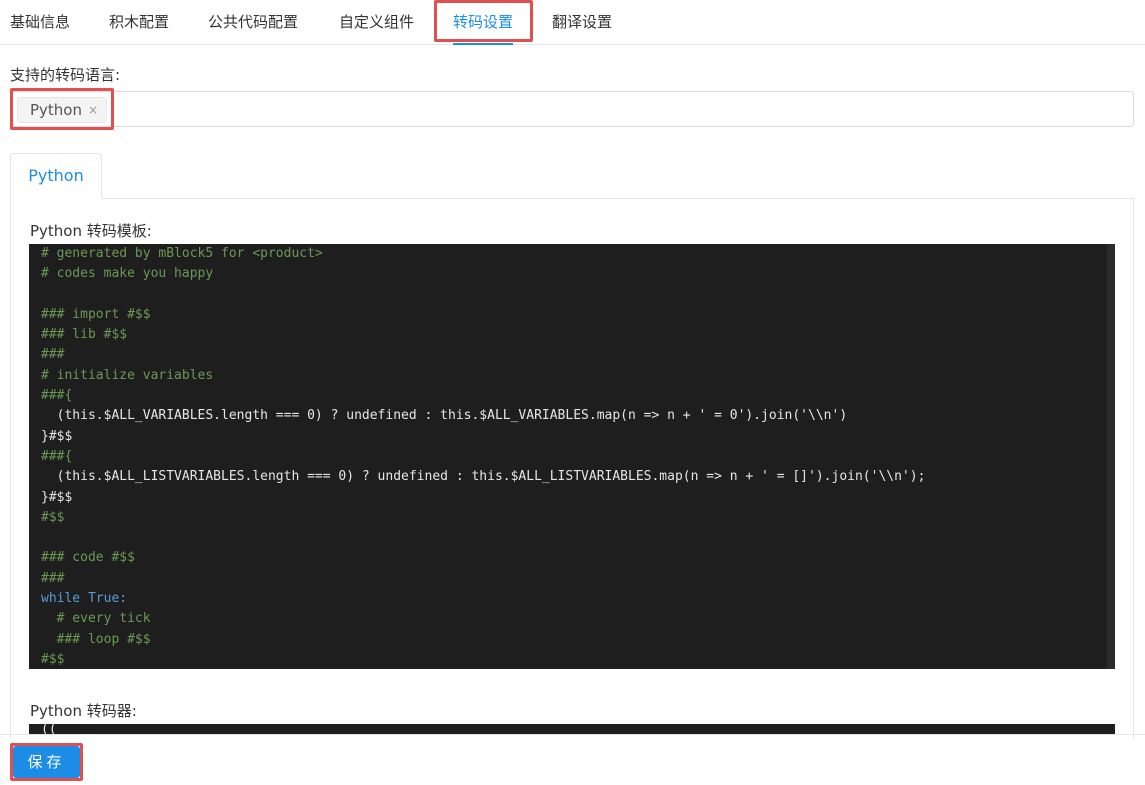 The image size is (1145, 785). What do you see at coordinates (127, 375) in the screenshot?
I see `code-line: # initialize variables` at bounding box center [127, 375].